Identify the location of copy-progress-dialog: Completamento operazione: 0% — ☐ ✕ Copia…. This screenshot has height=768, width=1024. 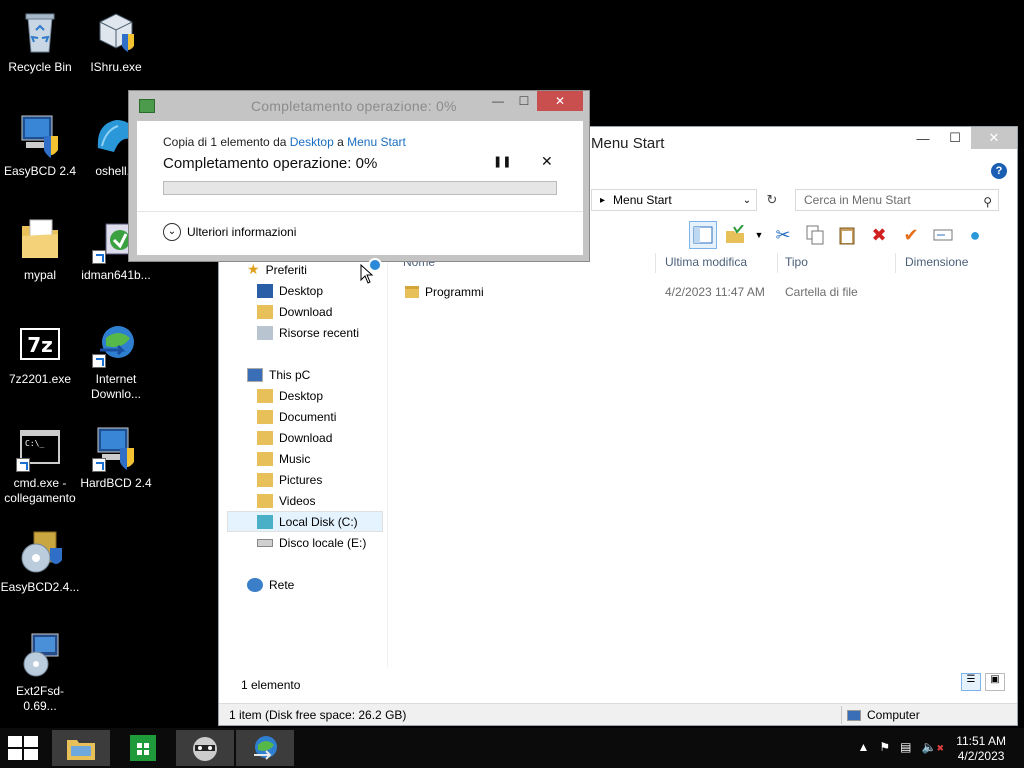
(359, 176).